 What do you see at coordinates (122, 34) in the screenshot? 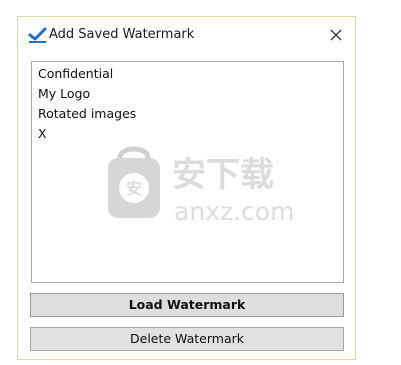
I see `window-title: Add Saved Watermark` at bounding box center [122, 34].